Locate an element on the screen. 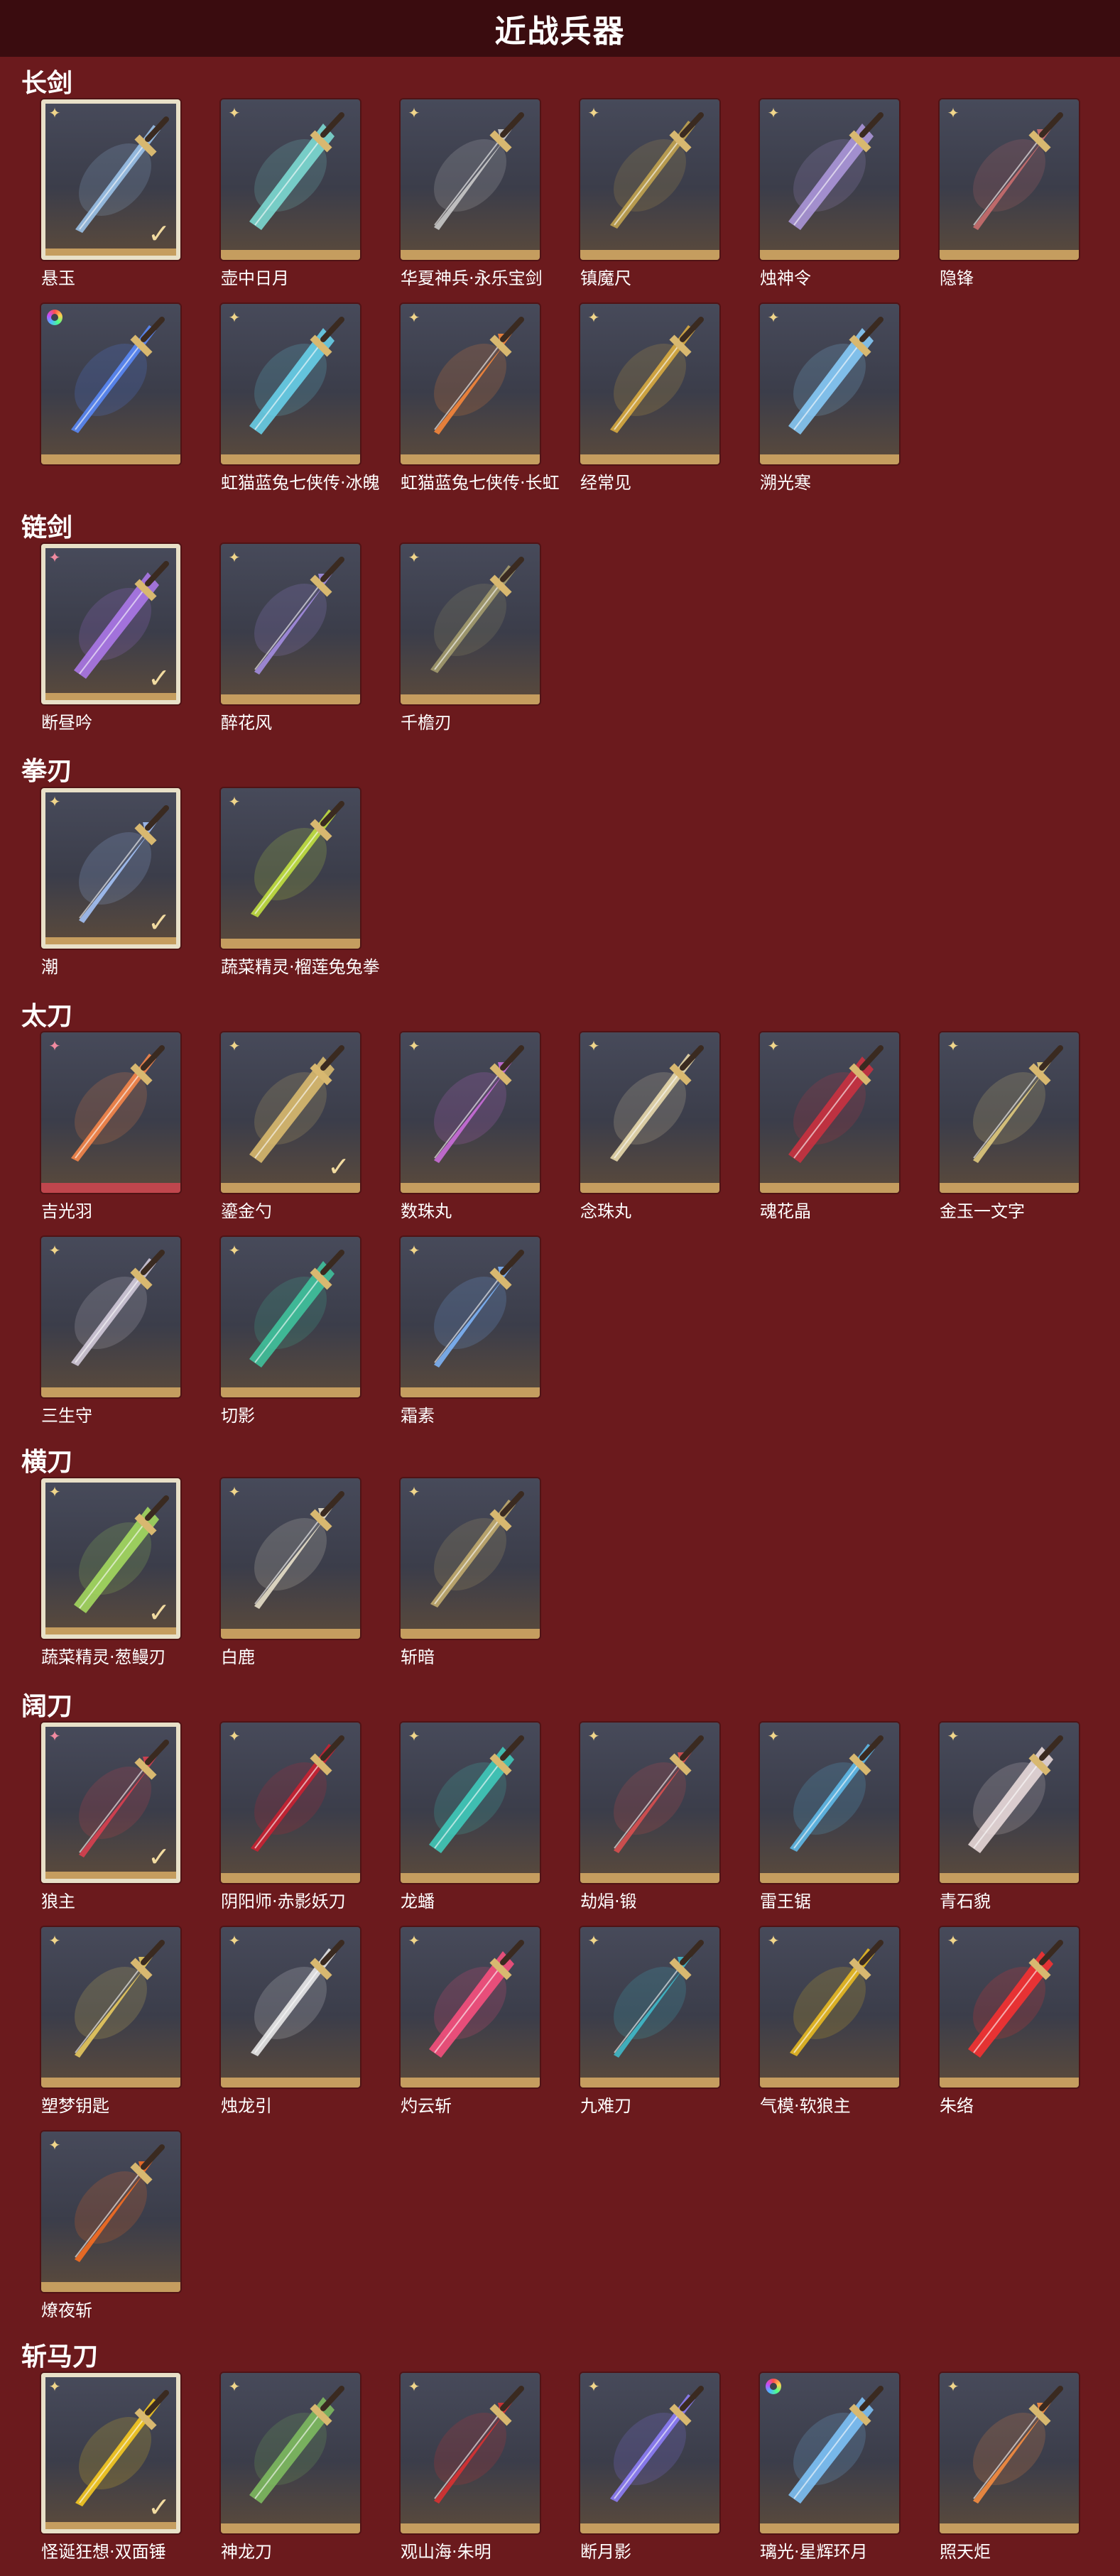 This screenshot has width=1120, height=2576. weapon-name: 雷王锯 is located at coordinates (786, 1901).